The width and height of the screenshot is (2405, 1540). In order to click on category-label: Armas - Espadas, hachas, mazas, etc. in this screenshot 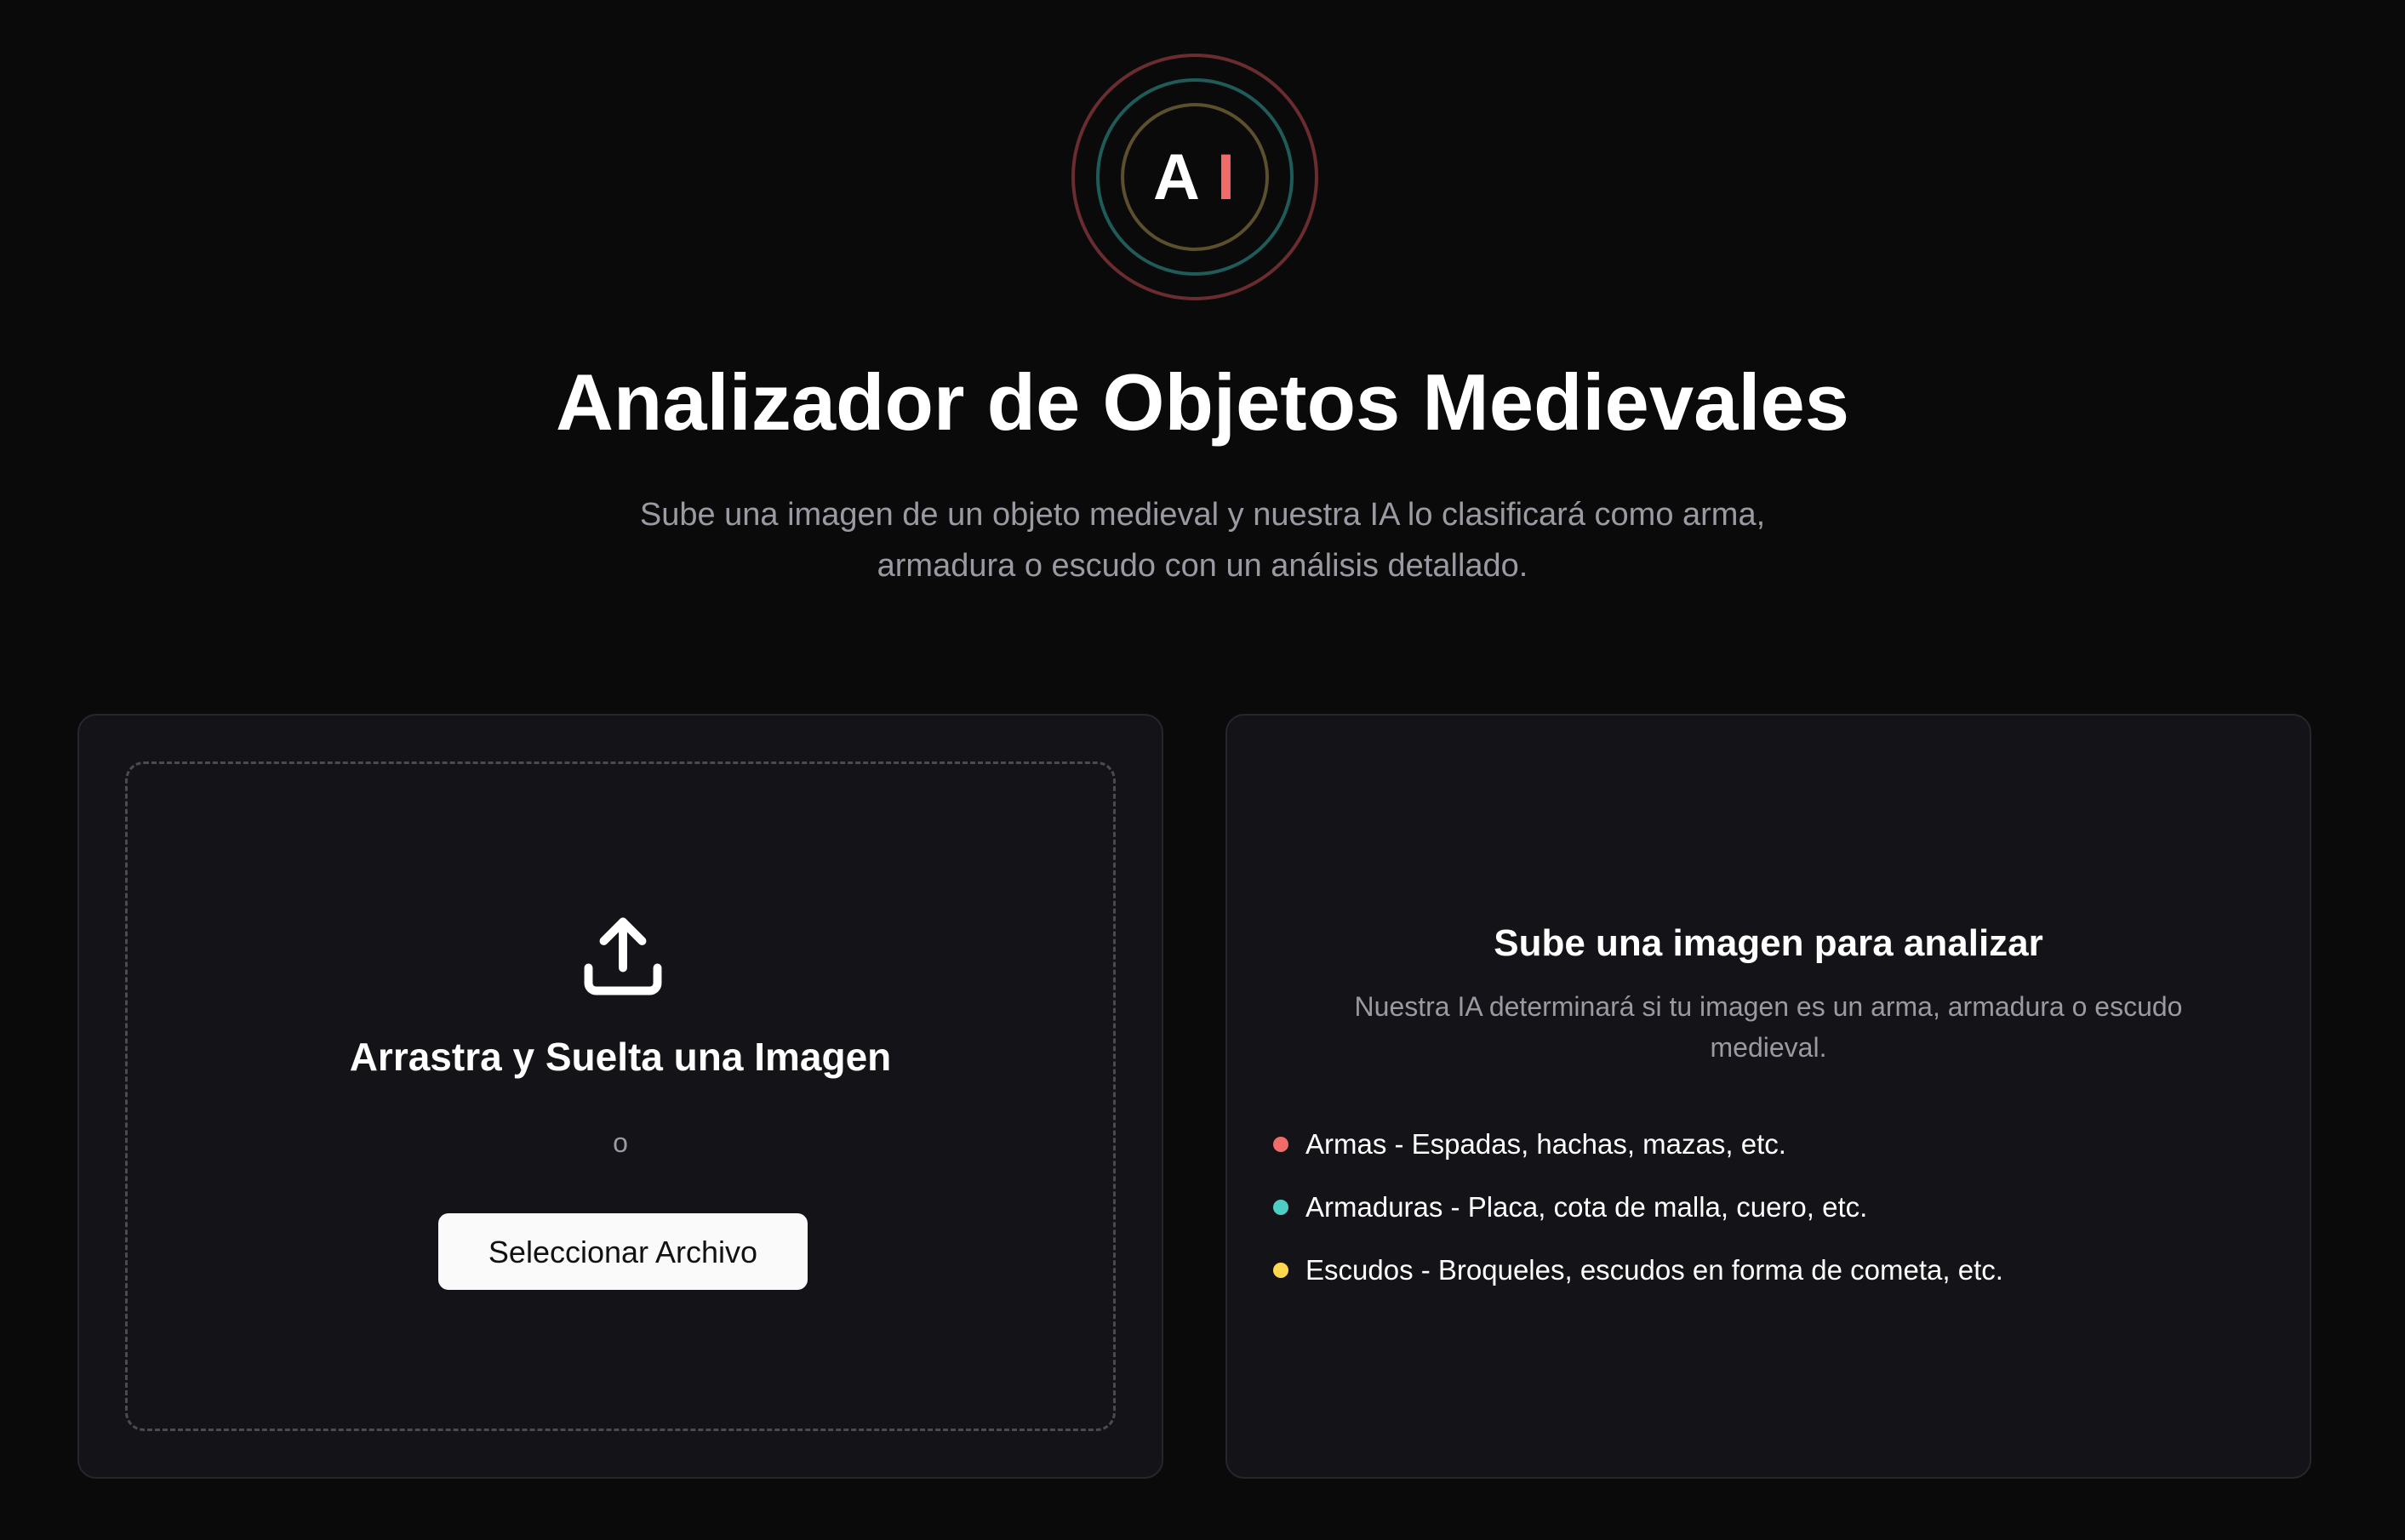, I will do `click(1545, 1144)`.